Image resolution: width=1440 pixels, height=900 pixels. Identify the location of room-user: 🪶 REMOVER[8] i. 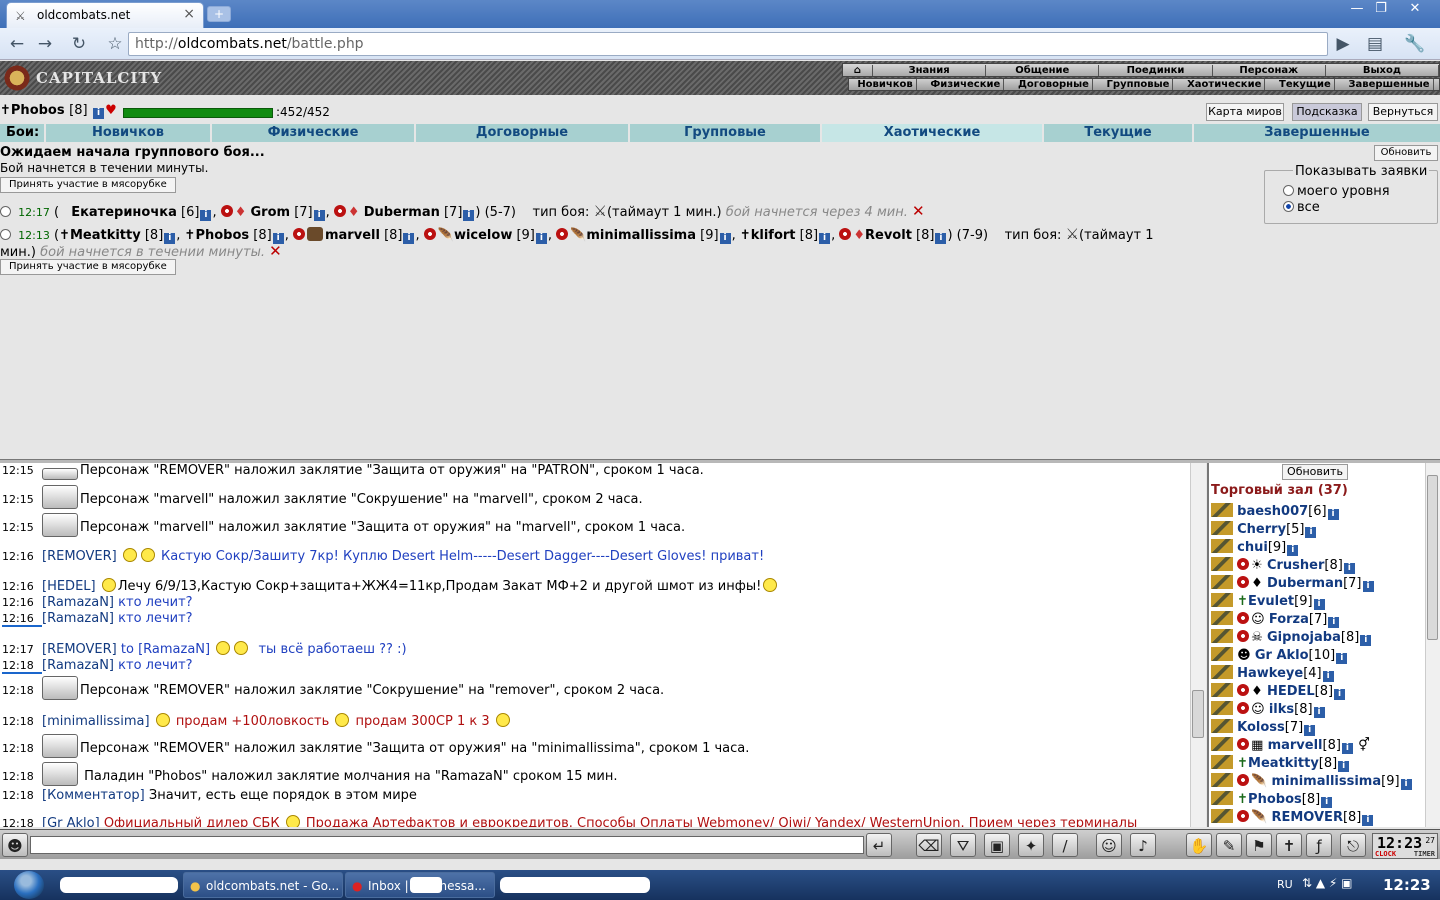
(1292, 817).